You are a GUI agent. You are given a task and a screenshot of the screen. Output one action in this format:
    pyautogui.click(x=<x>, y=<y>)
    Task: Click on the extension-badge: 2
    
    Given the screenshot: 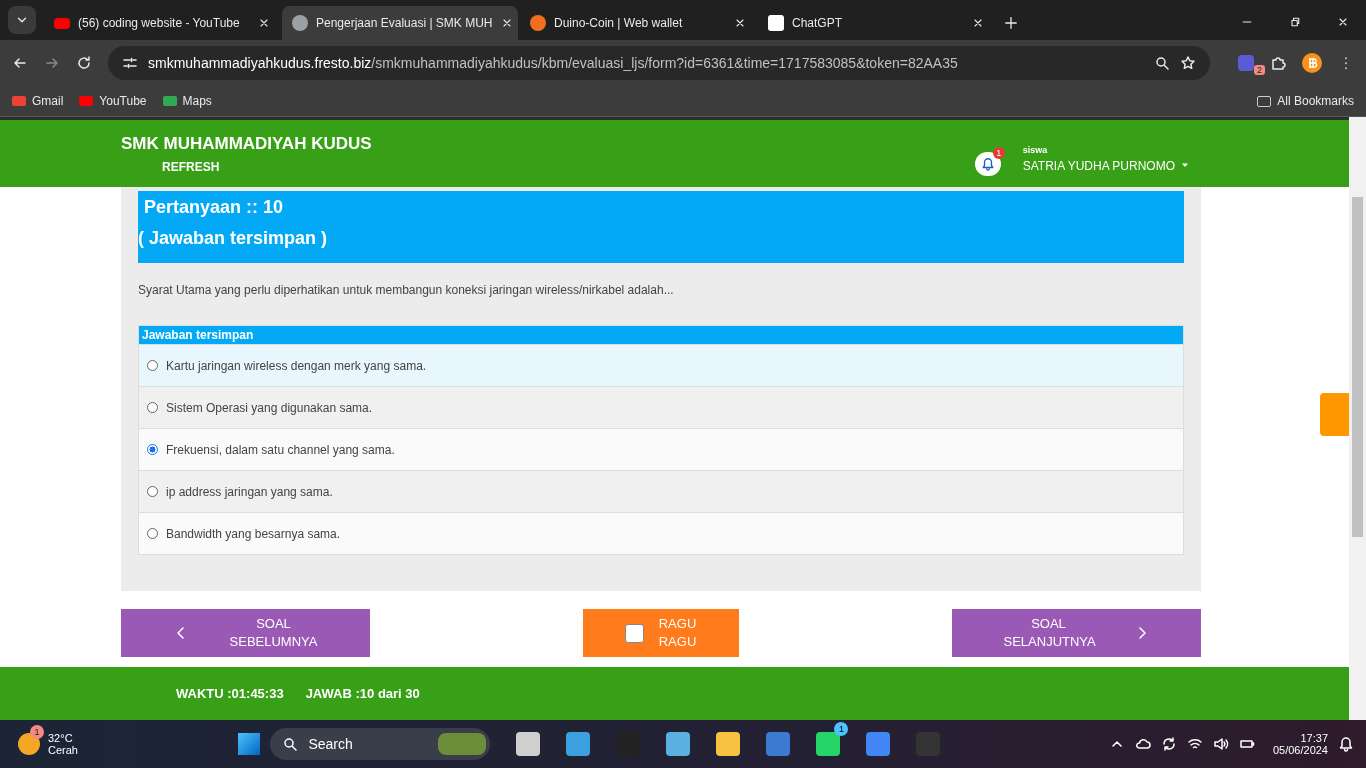 What is the action you would take?
    pyautogui.click(x=1259, y=70)
    